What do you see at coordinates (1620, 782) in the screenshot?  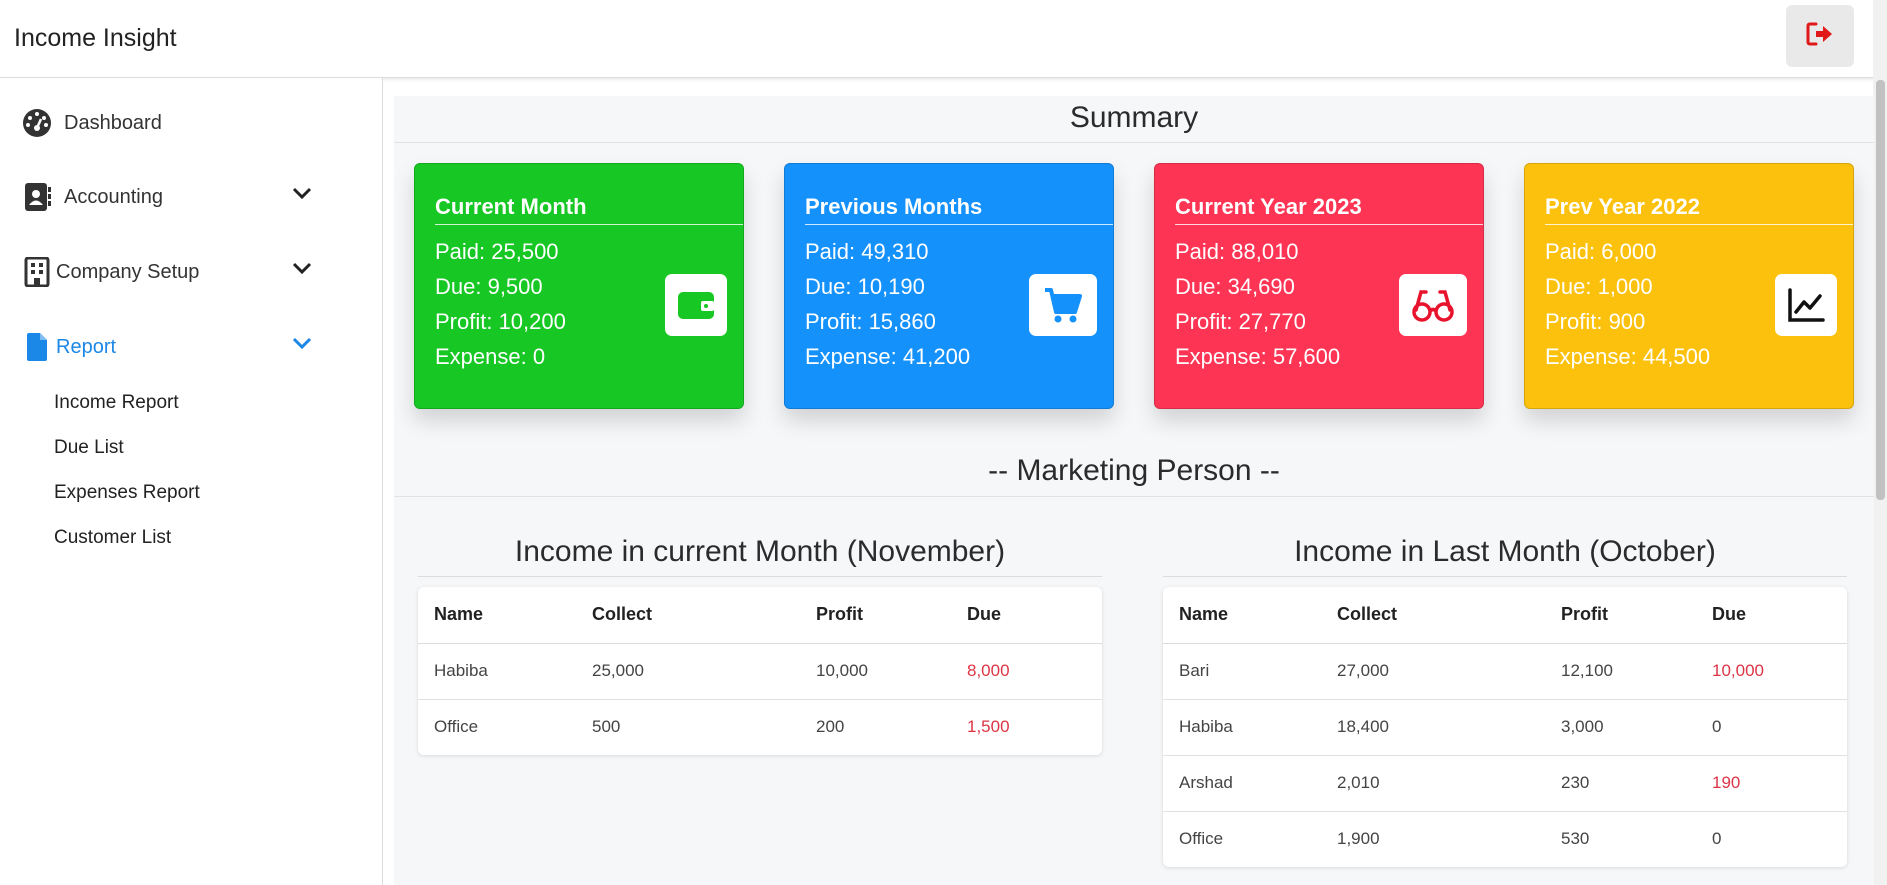 I see `cell-profit: 230` at bounding box center [1620, 782].